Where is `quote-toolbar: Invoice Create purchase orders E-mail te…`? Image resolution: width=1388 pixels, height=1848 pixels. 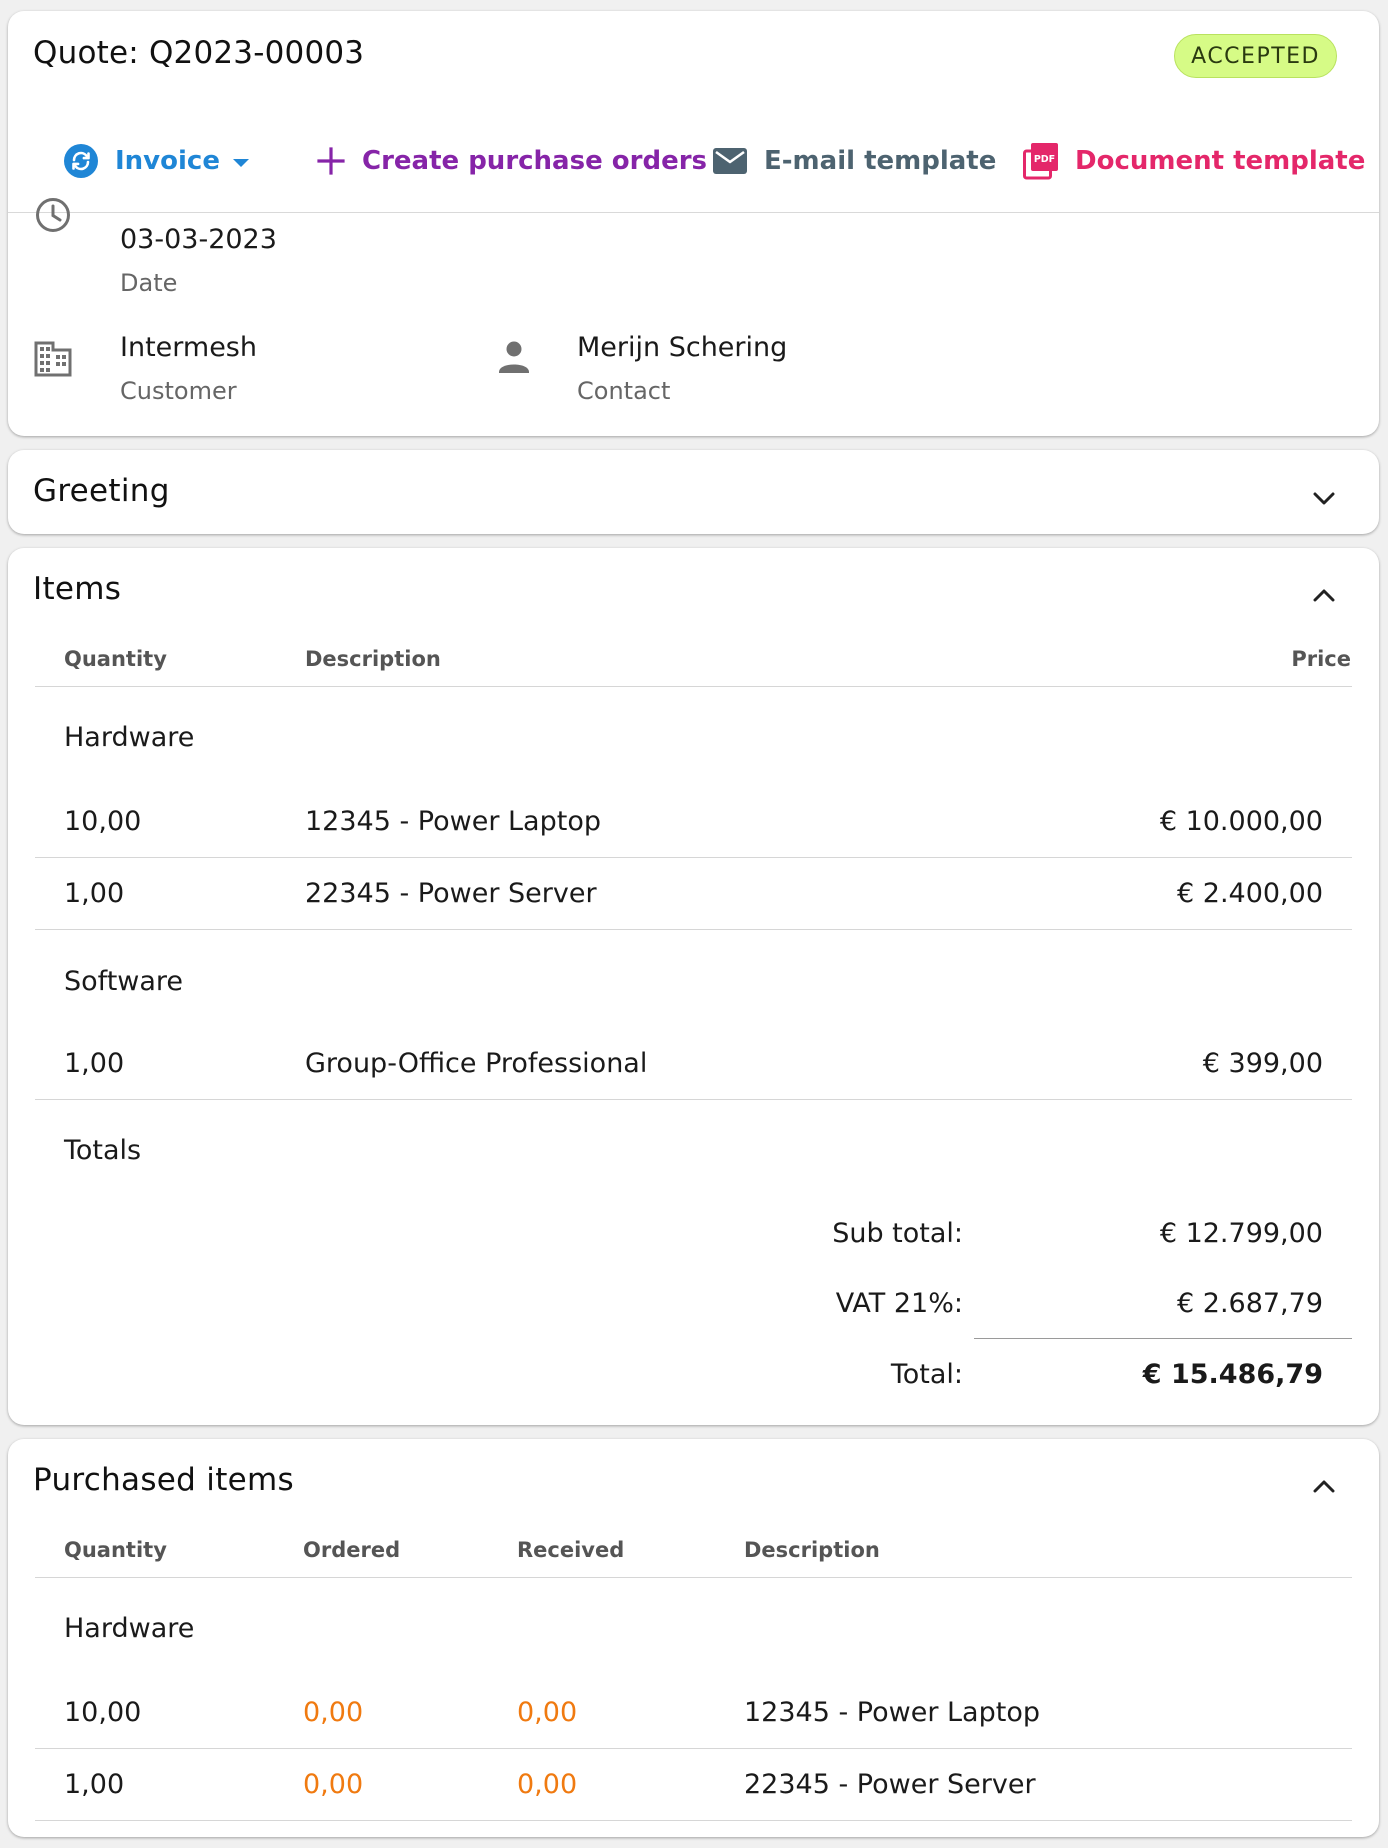 quote-toolbar: Invoice Create purchase orders E-mail te… is located at coordinates (693, 161).